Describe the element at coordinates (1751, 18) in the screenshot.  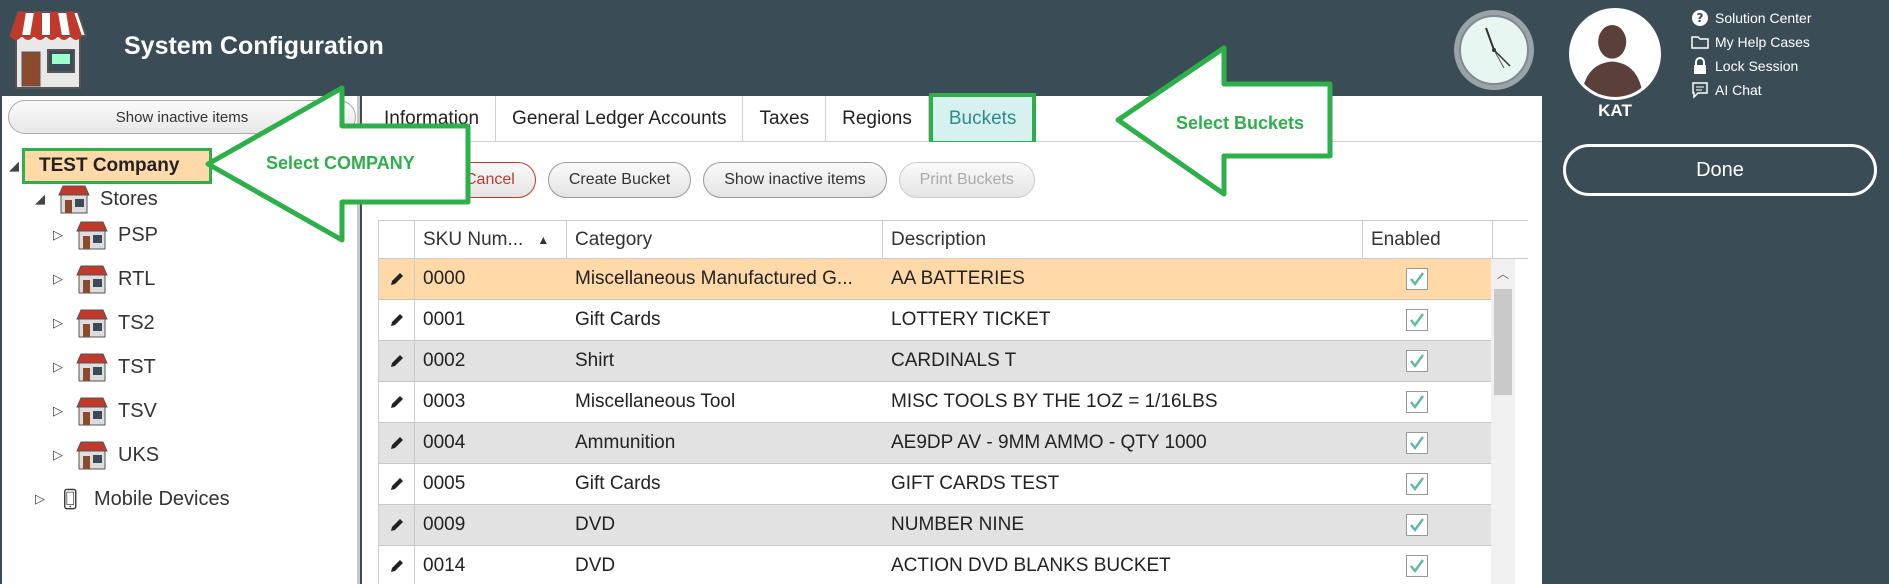
I see `solution-center-link: ? Solution Center` at that location.